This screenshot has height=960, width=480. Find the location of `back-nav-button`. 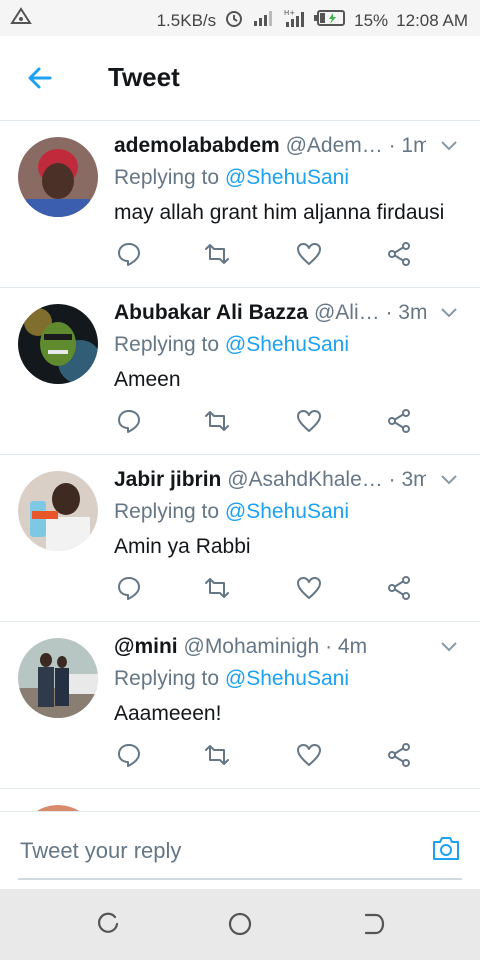

back-nav-button is located at coordinates (373, 924).